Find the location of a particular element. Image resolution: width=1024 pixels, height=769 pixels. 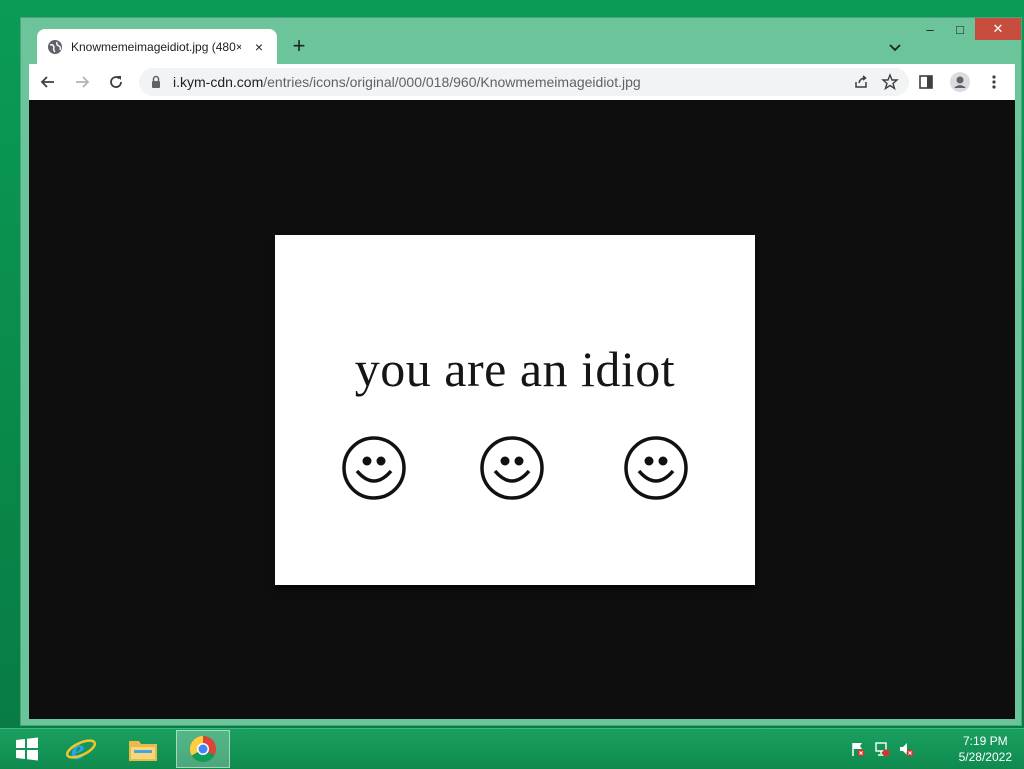

internet-explorer-button: e is located at coordinates (81, 749).